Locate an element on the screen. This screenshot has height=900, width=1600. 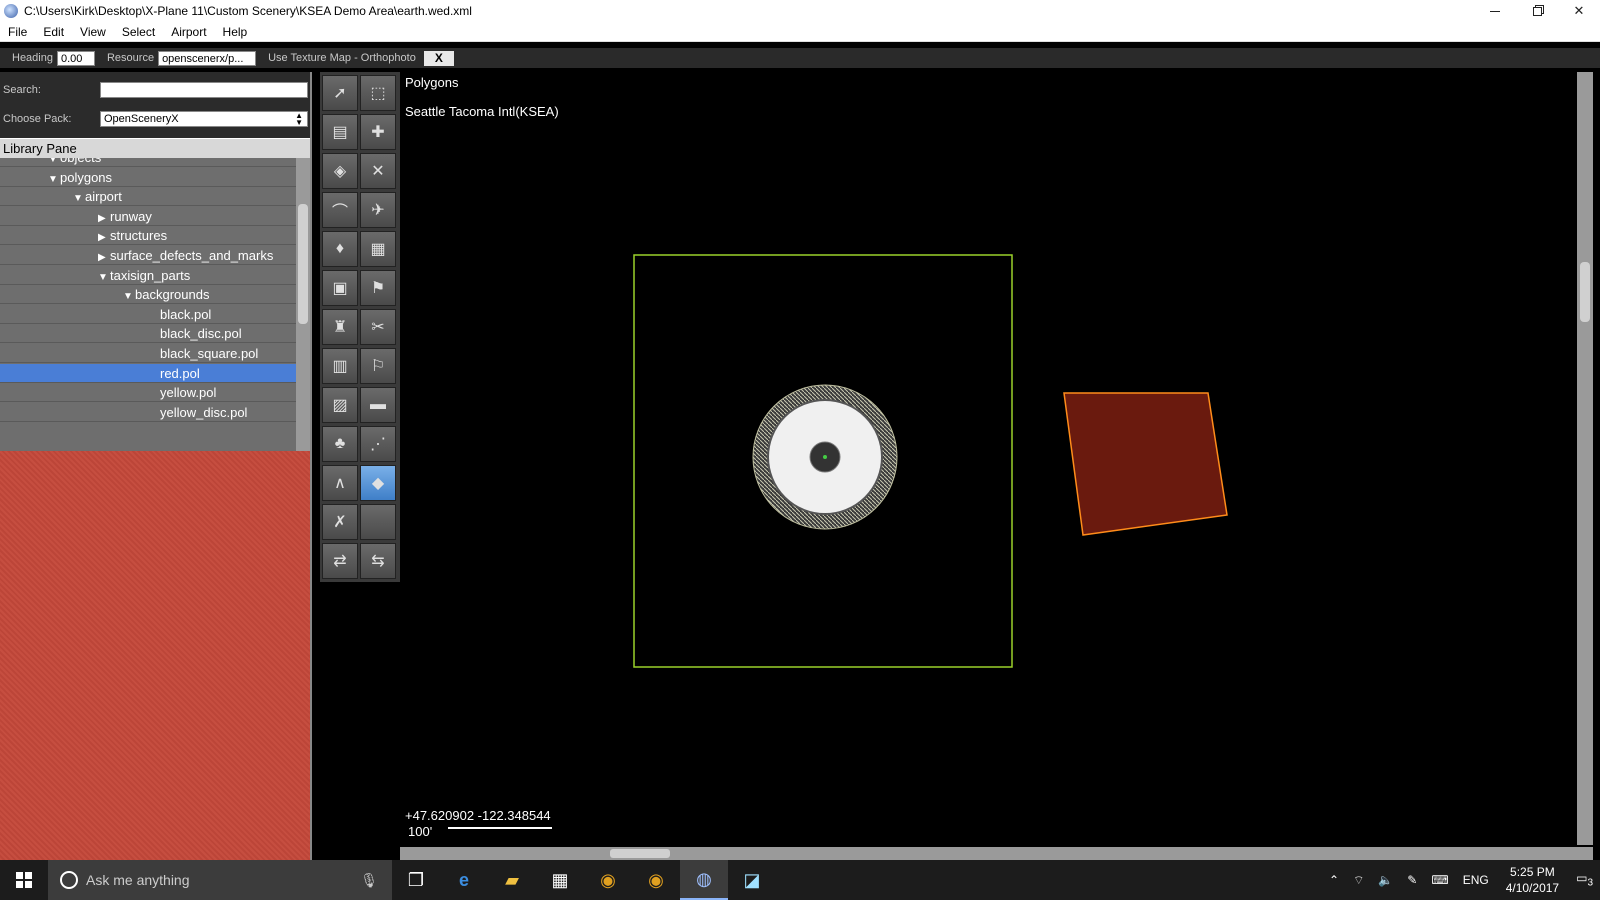
draped-polygon-red is located at coordinates (1145, 464).